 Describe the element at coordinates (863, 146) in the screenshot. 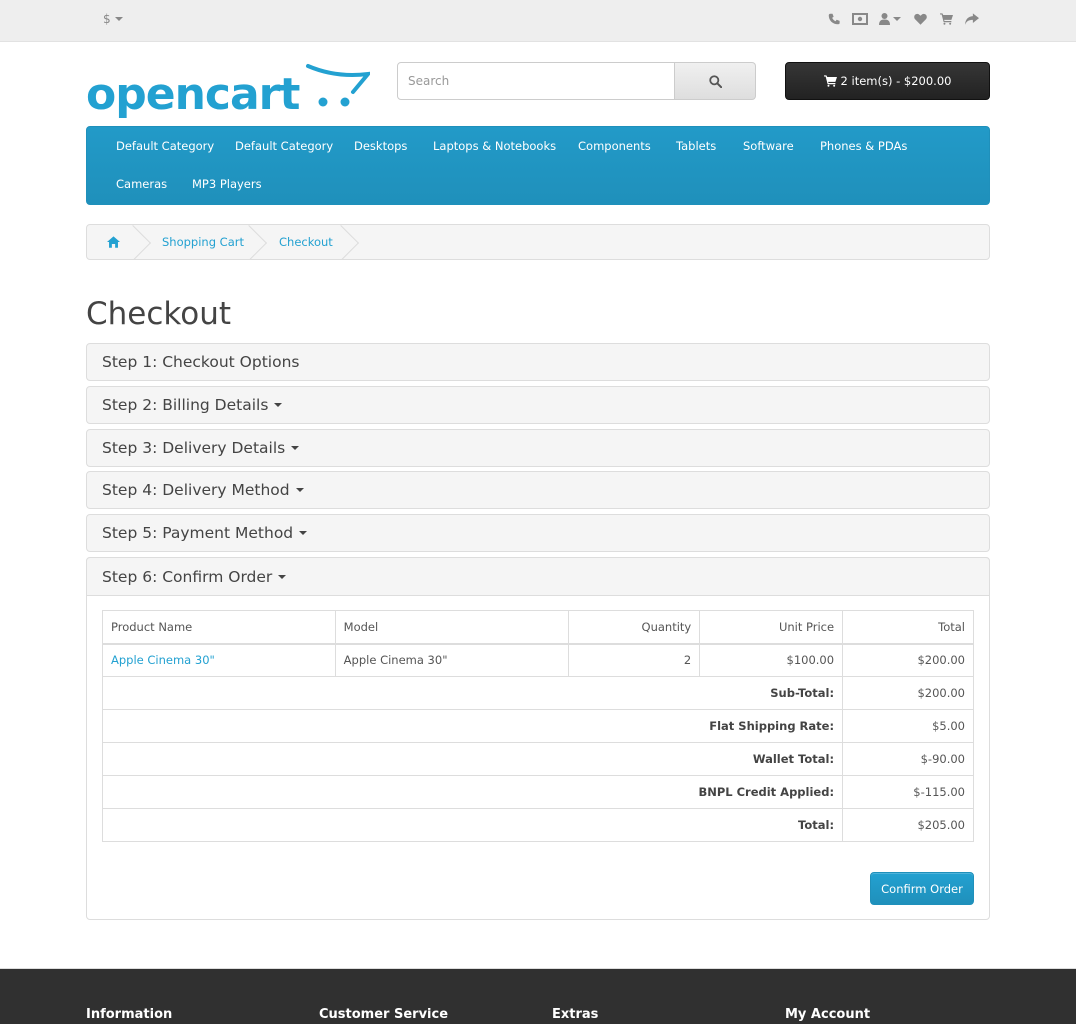

I see `menu-item-phones: Phones & PDAs` at that location.